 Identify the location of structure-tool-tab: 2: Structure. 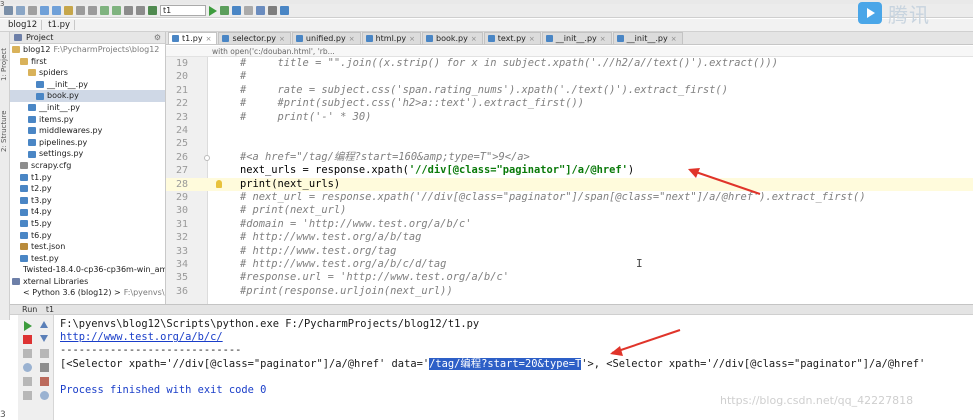
(5, 131).